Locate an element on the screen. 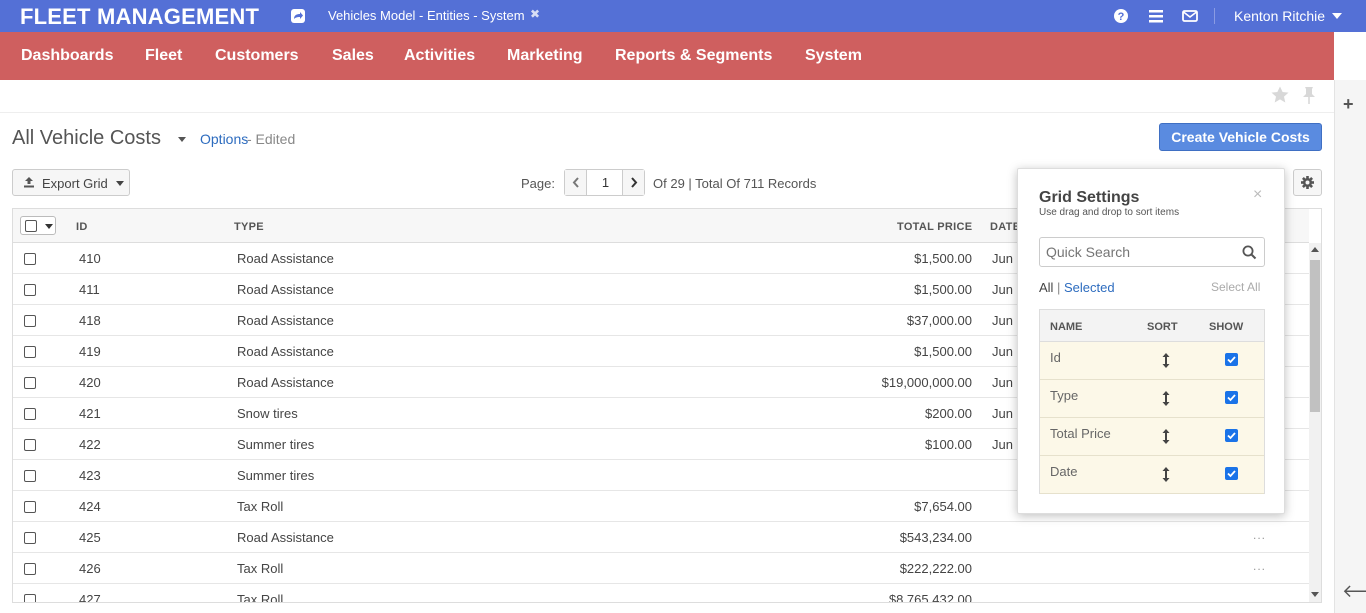 The width and height of the screenshot is (1366, 613). pin-icon is located at coordinates (1309, 95).